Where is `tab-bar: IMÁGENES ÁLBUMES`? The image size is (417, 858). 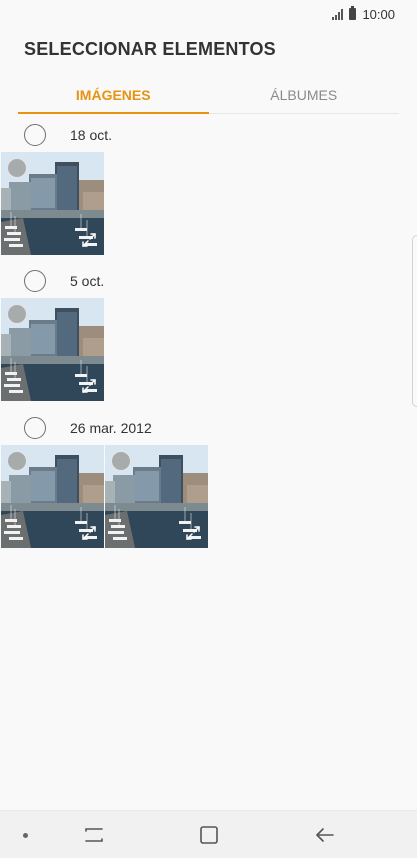
tab-bar: IMÁGENES ÁLBUMES is located at coordinates (208, 96).